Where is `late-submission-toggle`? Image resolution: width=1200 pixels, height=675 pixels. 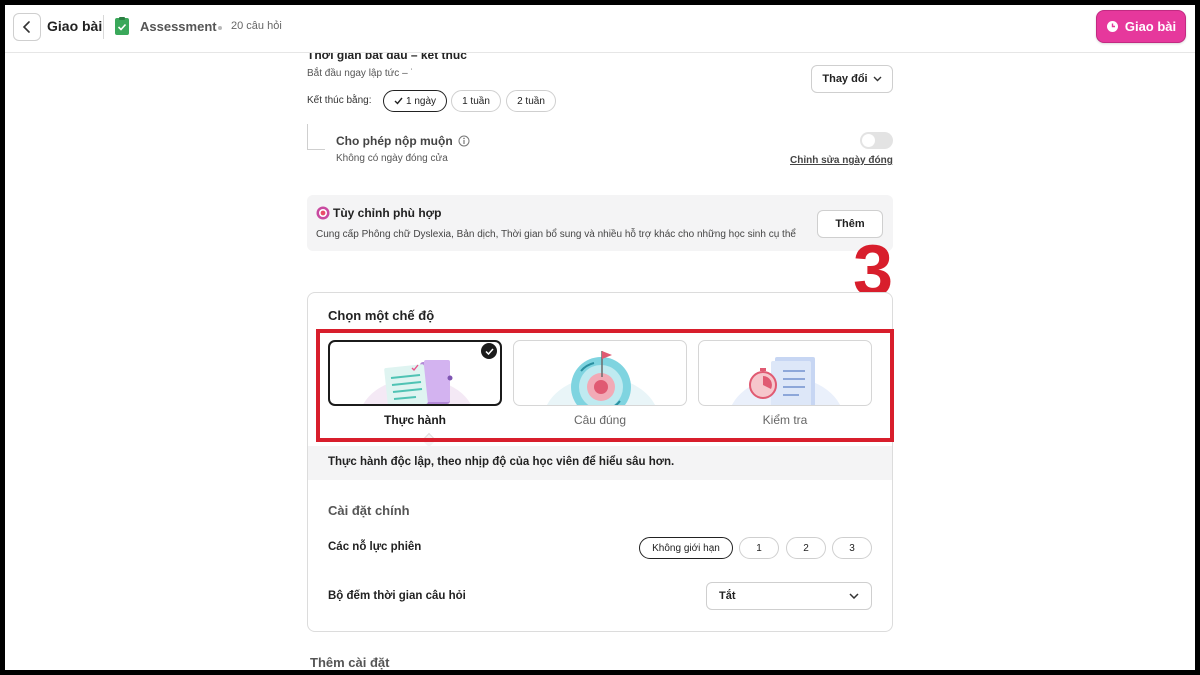
late-submission-toggle is located at coordinates (876, 140).